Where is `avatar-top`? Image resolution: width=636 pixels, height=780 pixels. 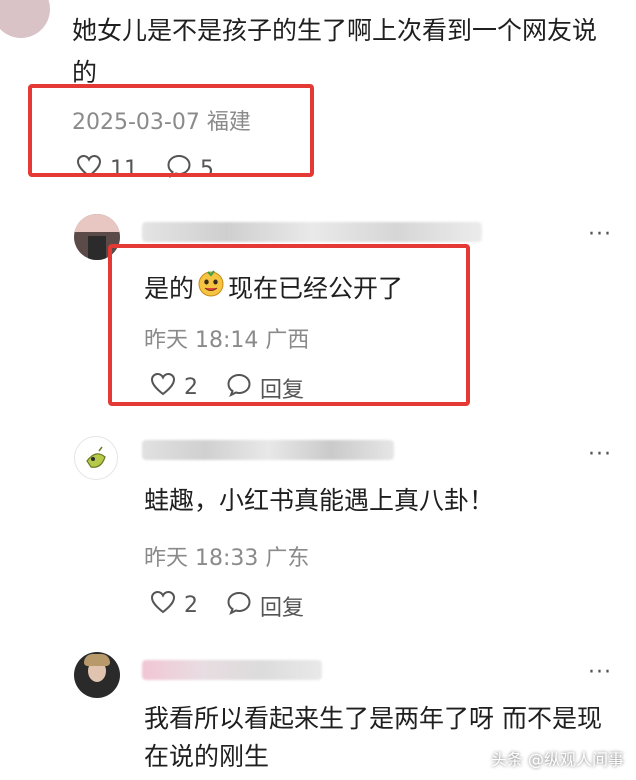 avatar-top is located at coordinates (25, 19).